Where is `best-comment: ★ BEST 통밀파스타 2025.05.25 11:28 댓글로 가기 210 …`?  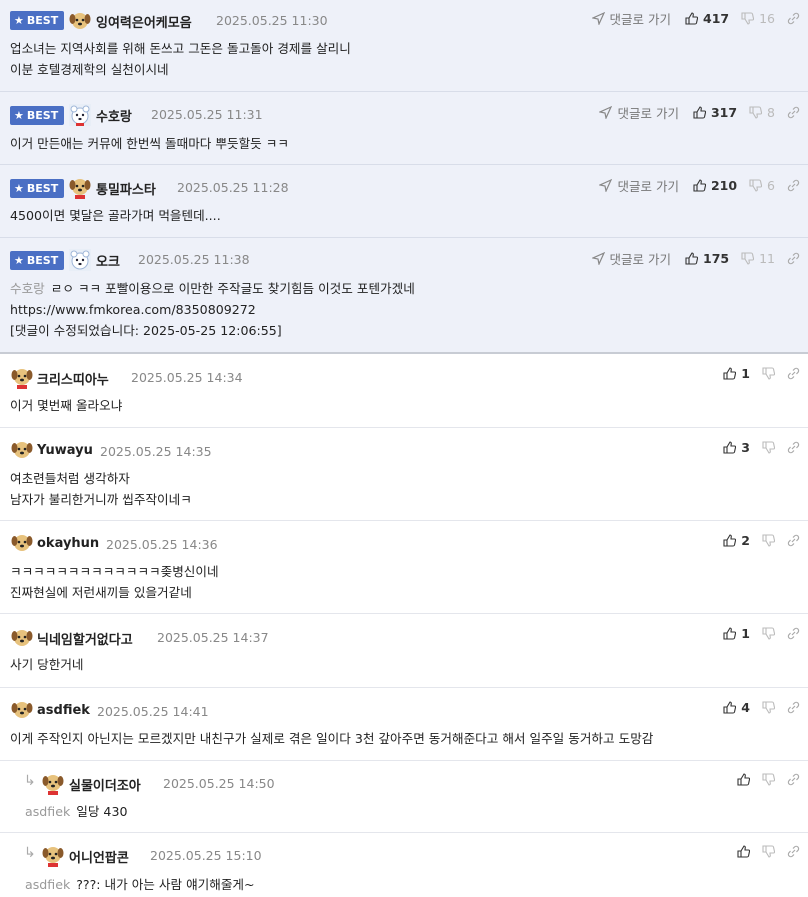
best-comment: ★ BEST 통밀파스타 2025.05.25 11:28 댓글로 가기 210 … is located at coordinates (404, 201).